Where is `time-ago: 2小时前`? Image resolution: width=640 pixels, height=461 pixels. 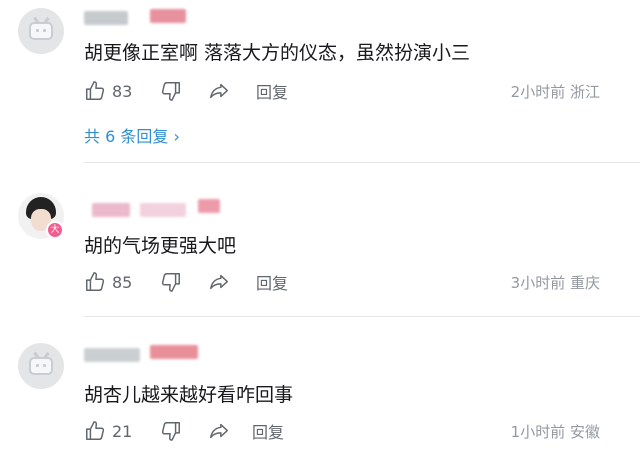
time-ago: 2小时前 is located at coordinates (538, 92).